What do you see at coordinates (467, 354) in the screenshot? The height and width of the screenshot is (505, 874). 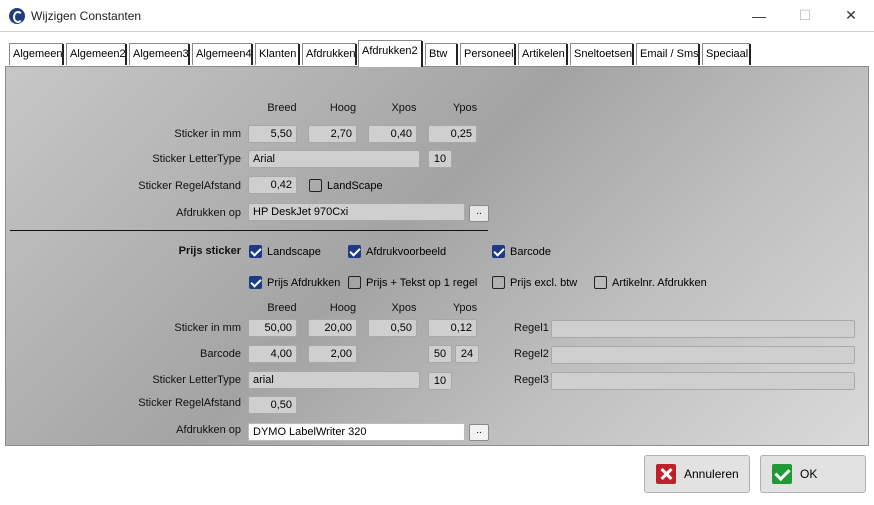 I see `barcode-size-b-field: 24` at bounding box center [467, 354].